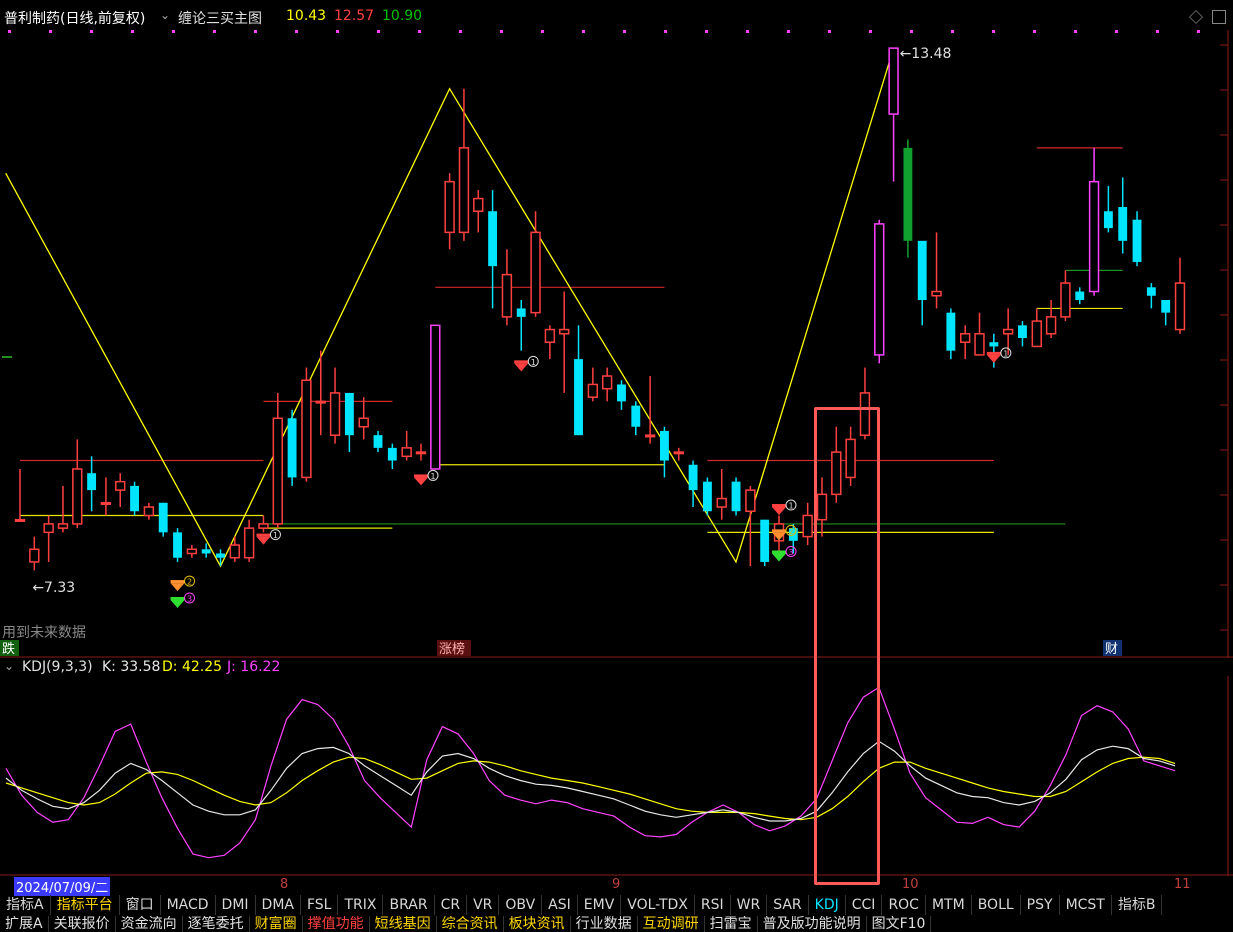  I want to click on function-tab-7: 综合资讯, so click(470, 924).